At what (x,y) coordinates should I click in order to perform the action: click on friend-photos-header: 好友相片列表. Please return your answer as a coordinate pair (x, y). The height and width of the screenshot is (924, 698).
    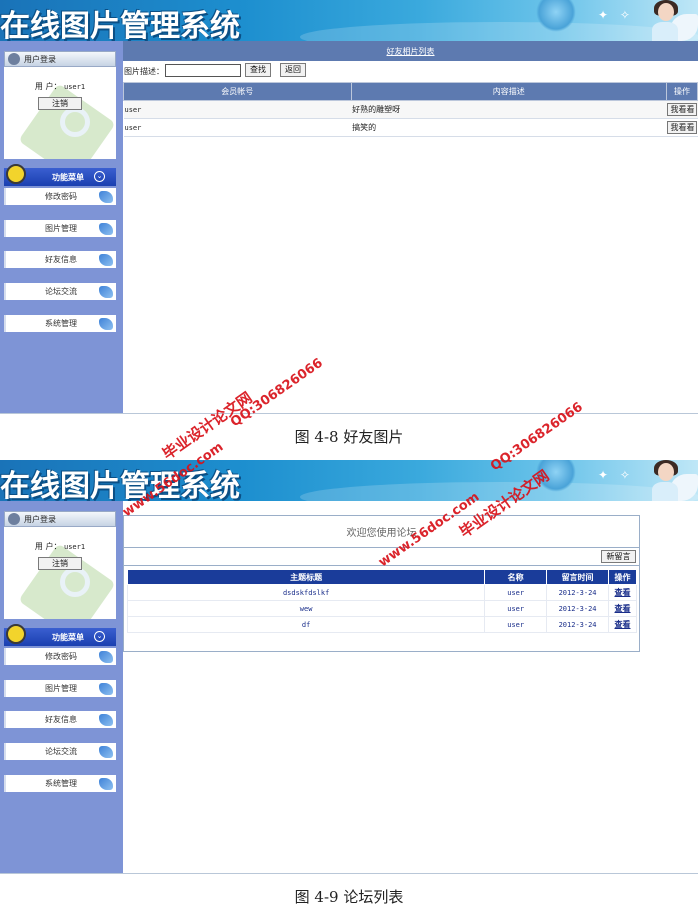
    Looking at the image, I should click on (410, 51).